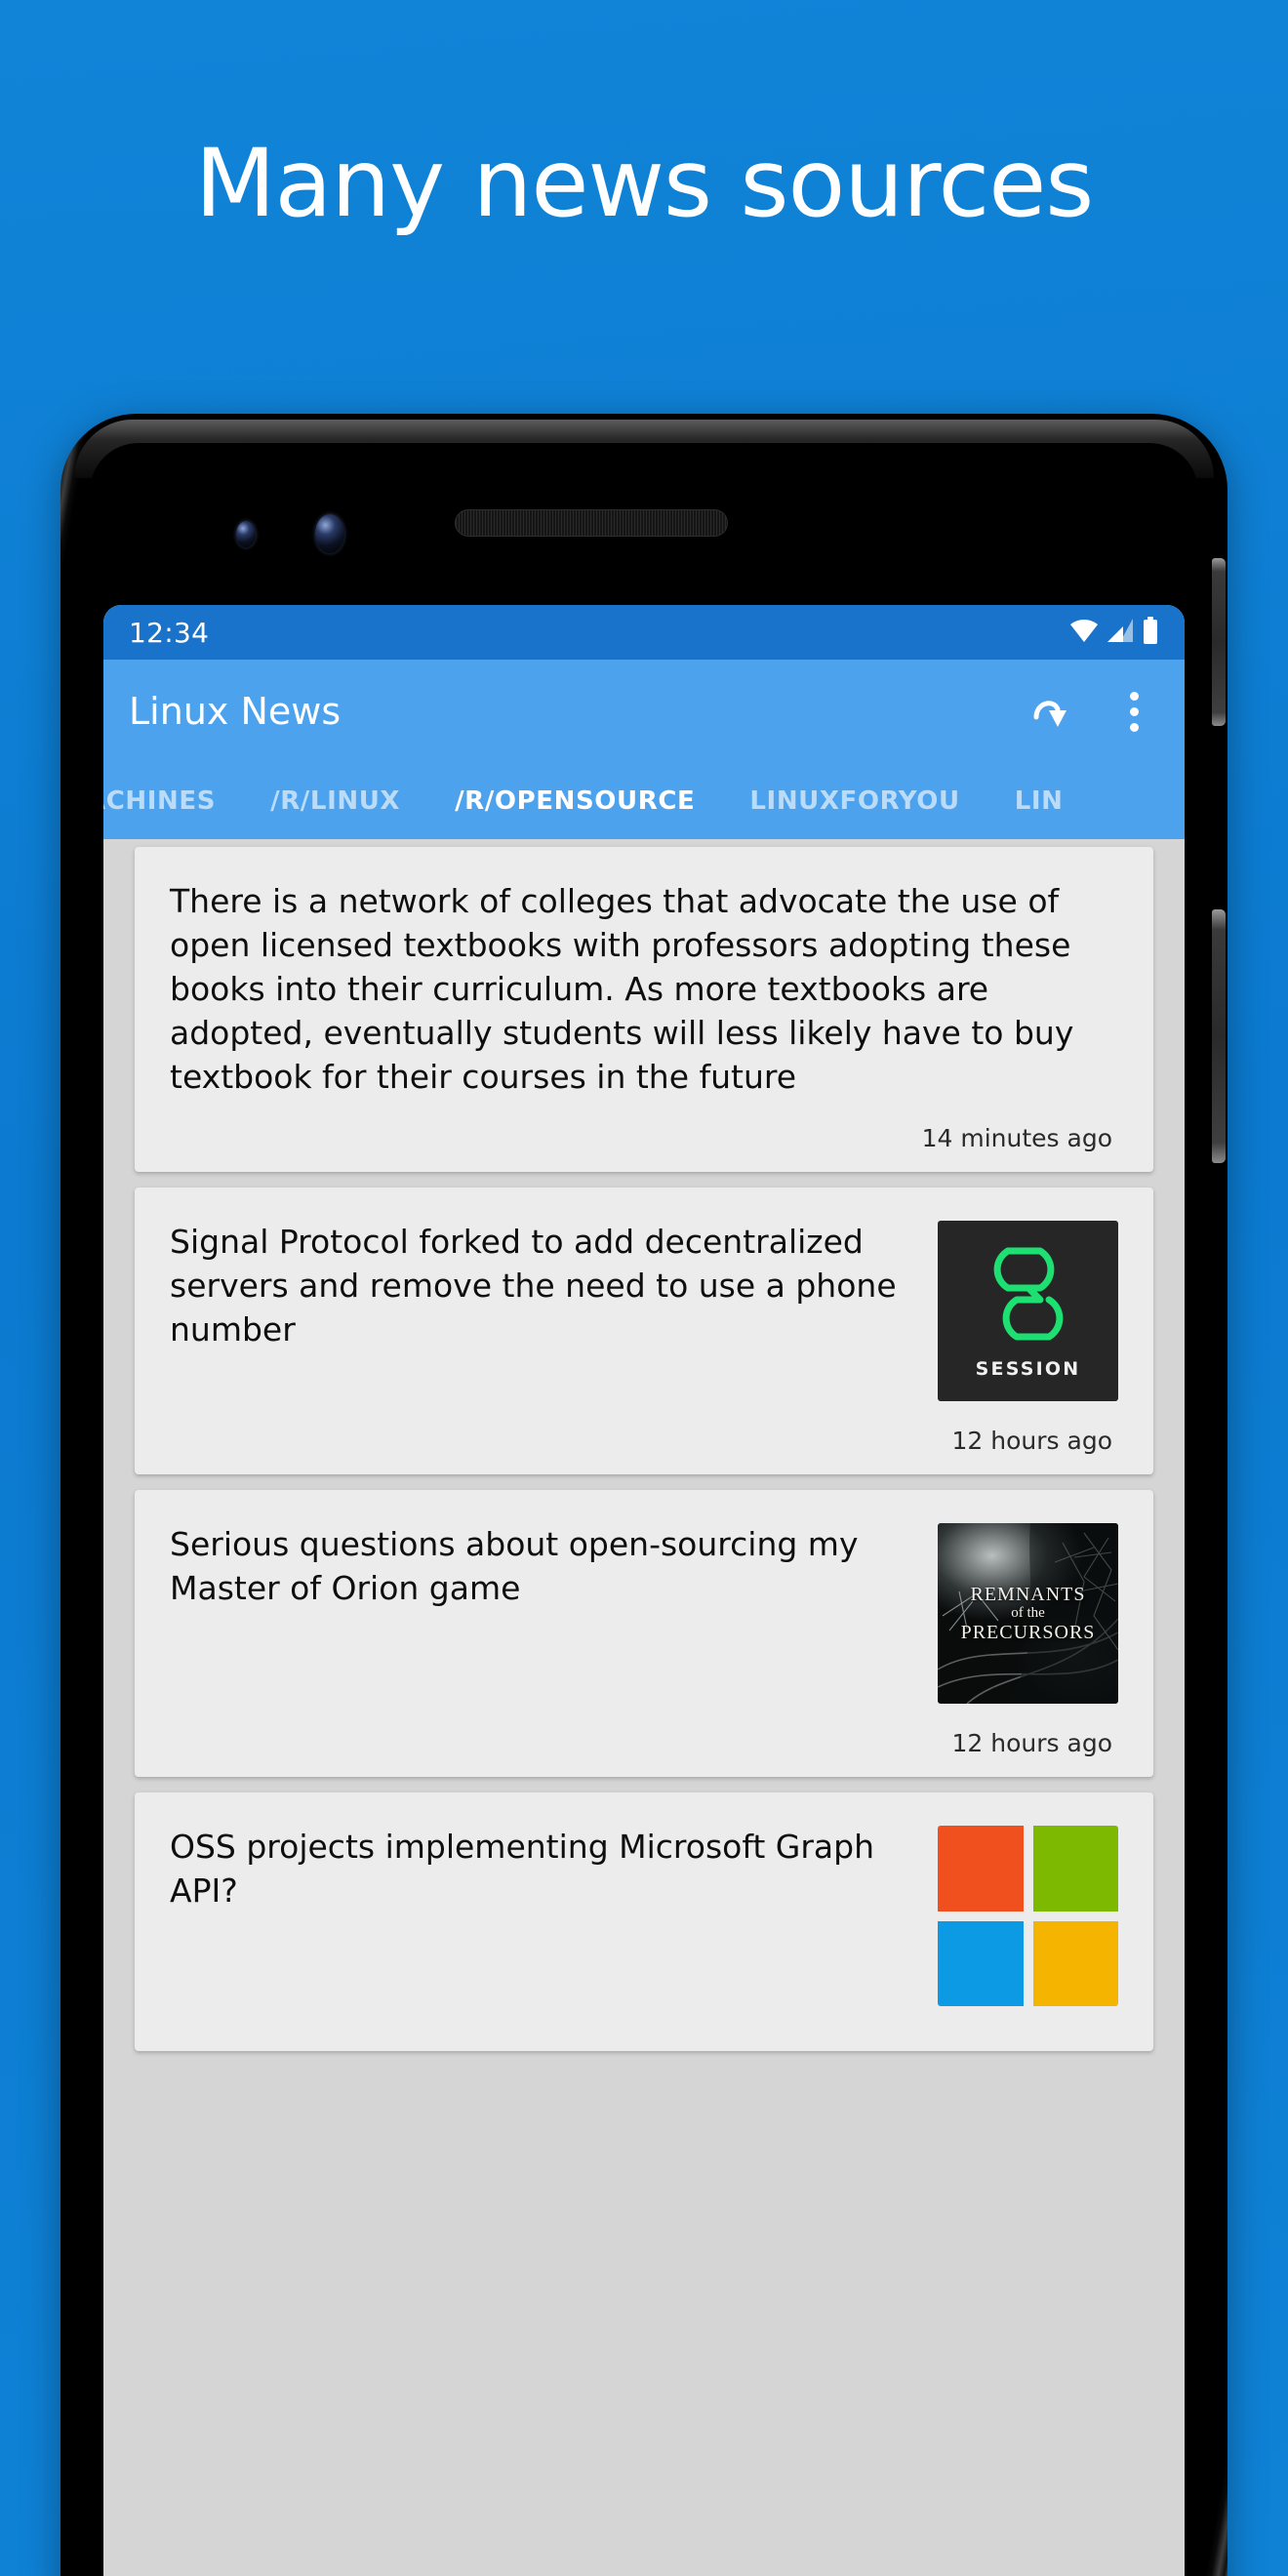 The width and height of the screenshot is (1288, 2576). I want to click on remnants-line-1: REMNANTS, so click(1028, 1595).